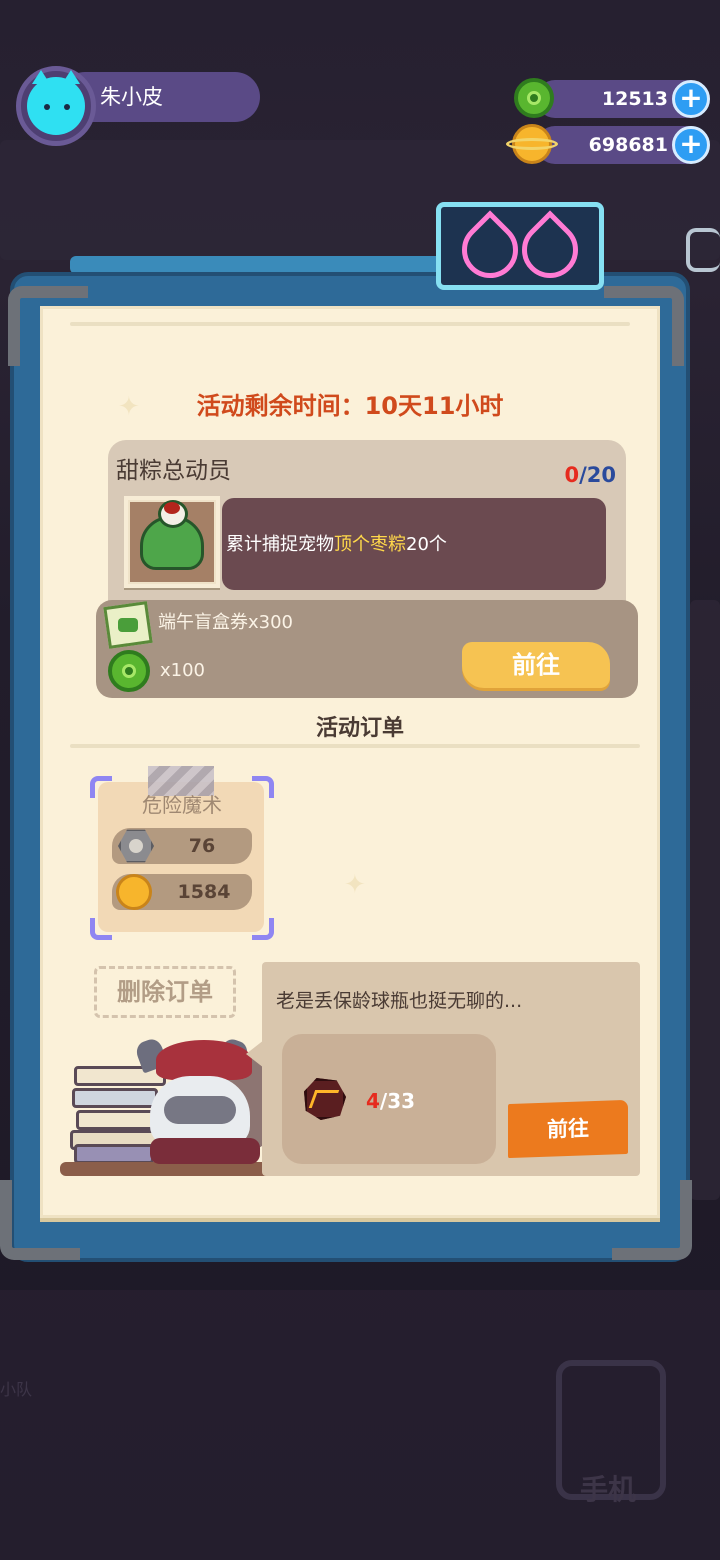 The image size is (720, 1560). Describe the element at coordinates (350, 406) in the screenshot. I see `event-remaining-time: 活动剩余时间：10天11小时` at that location.